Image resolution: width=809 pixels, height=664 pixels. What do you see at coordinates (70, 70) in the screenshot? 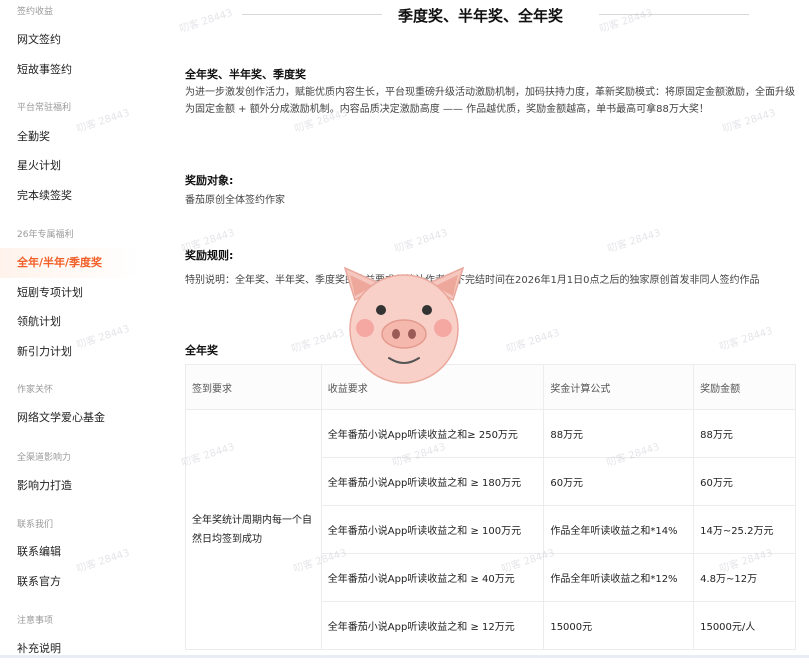
I see `sidebar-item-short-story-contract: 短故事签约` at bounding box center [70, 70].